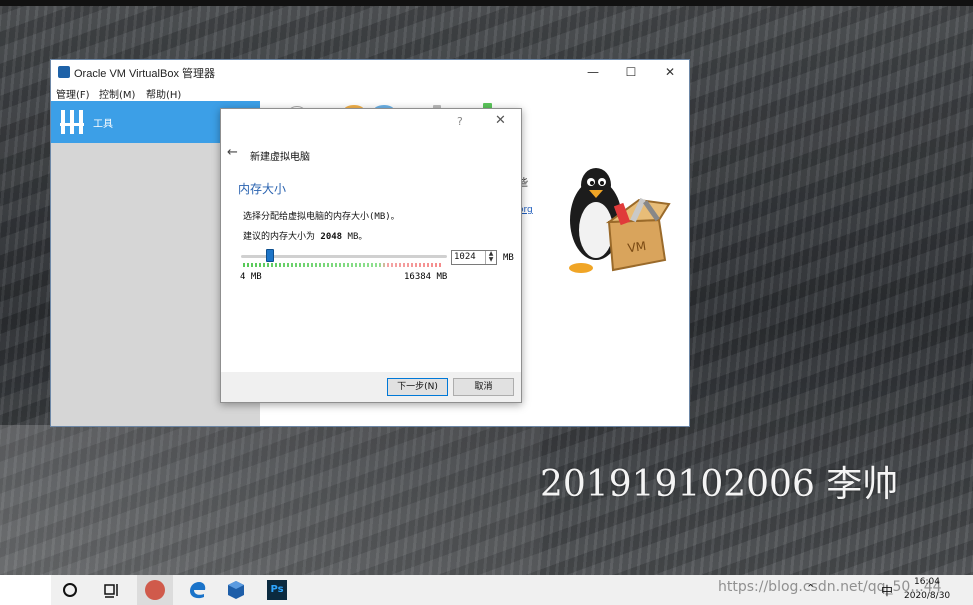  I want to click on svg-text: VM, so click(637, 247).